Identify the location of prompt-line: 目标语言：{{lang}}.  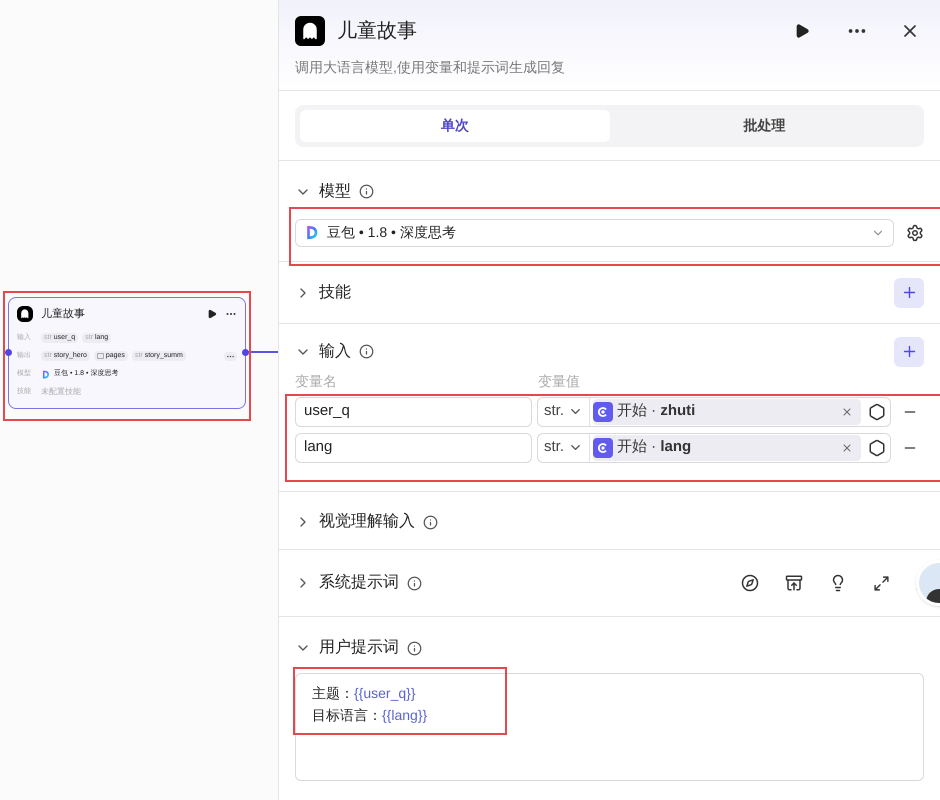
(370, 716).